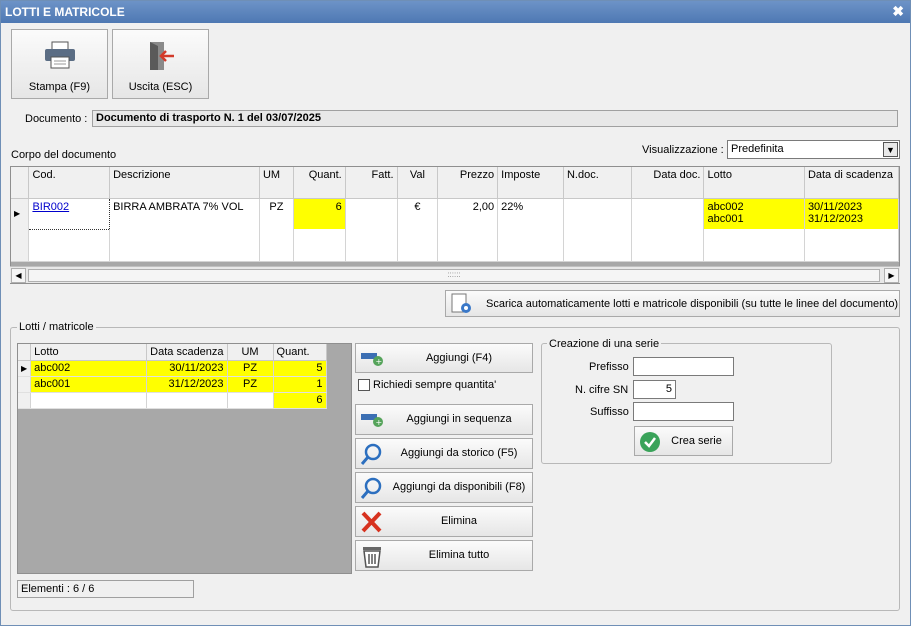  I want to click on lot-value: abc001, so click(725, 218).